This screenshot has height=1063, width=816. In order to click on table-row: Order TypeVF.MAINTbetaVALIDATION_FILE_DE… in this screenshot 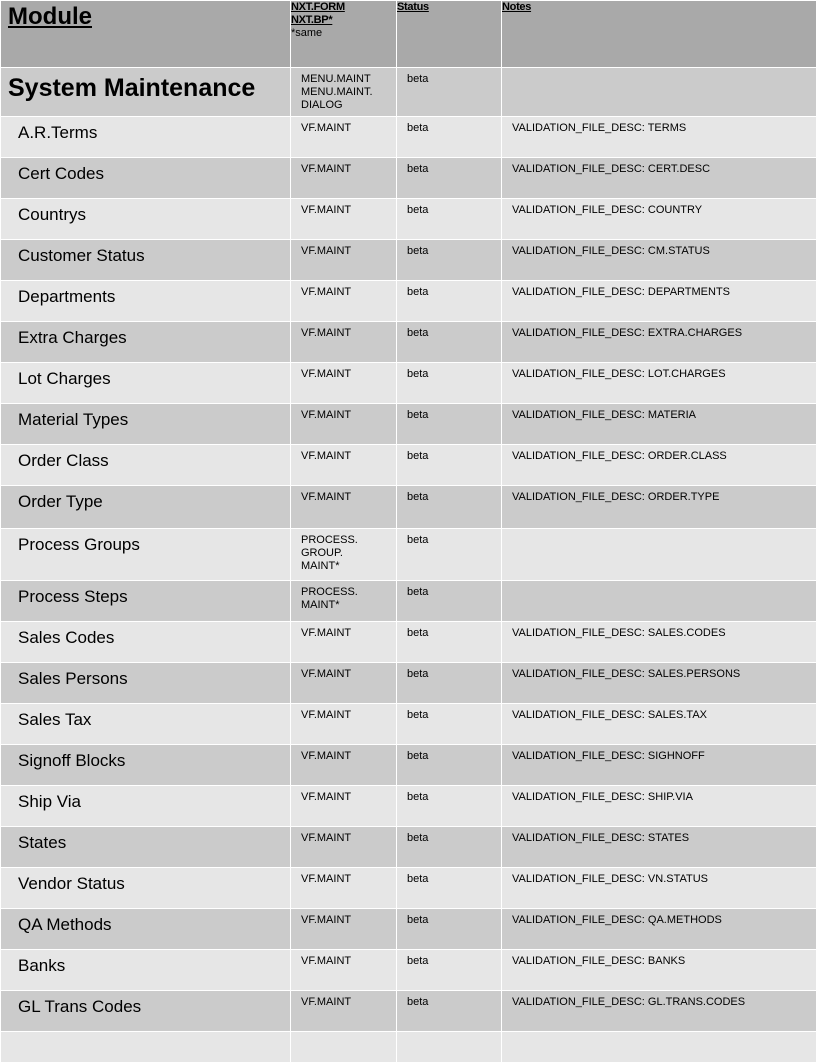, I will do `click(408, 507)`.